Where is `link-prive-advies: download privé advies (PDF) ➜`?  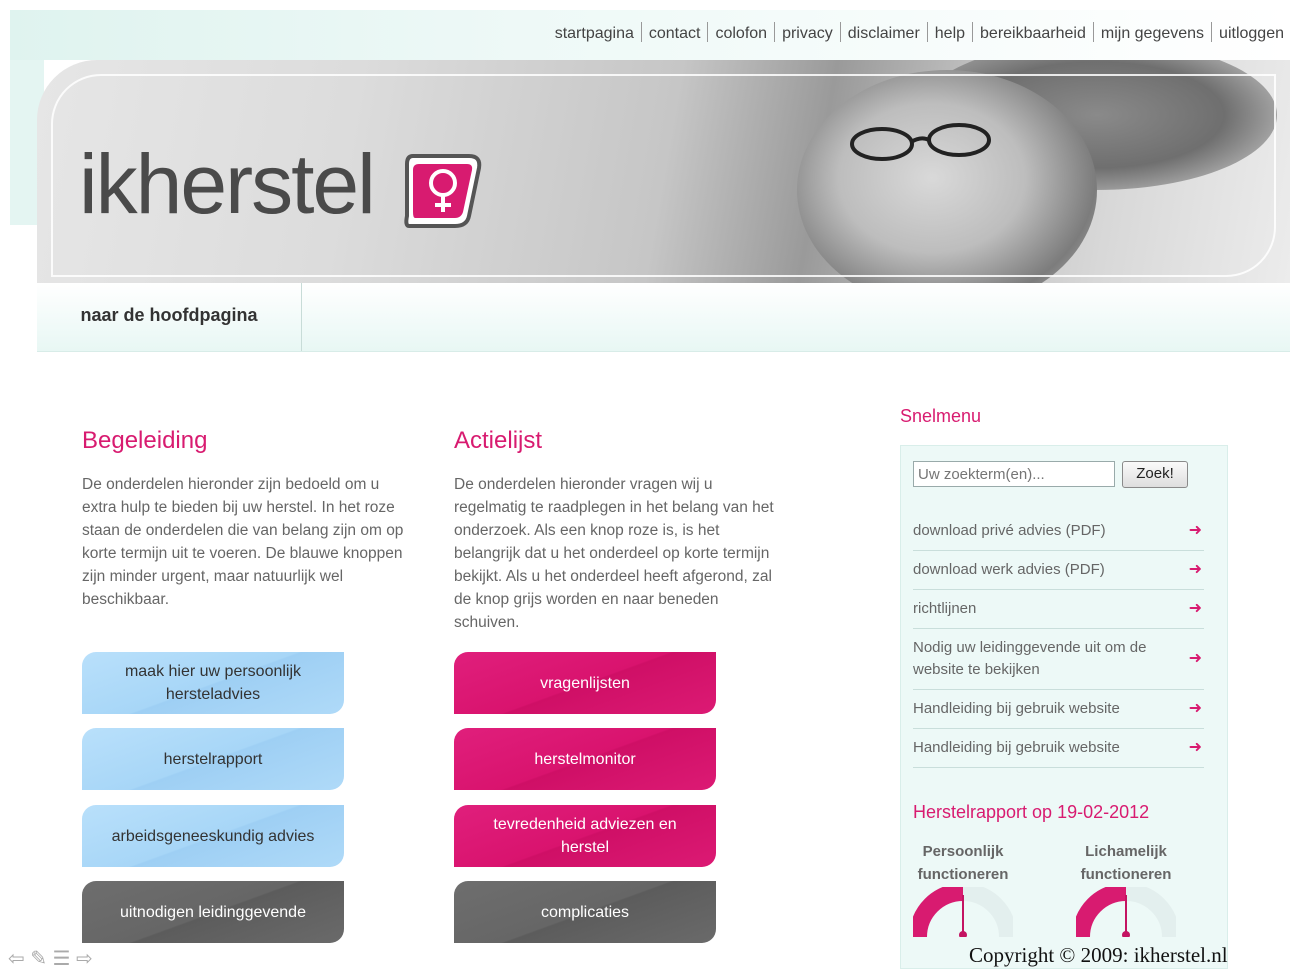 link-prive-advies: download privé advies (PDF) ➜ is located at coordinates (1058, 531).